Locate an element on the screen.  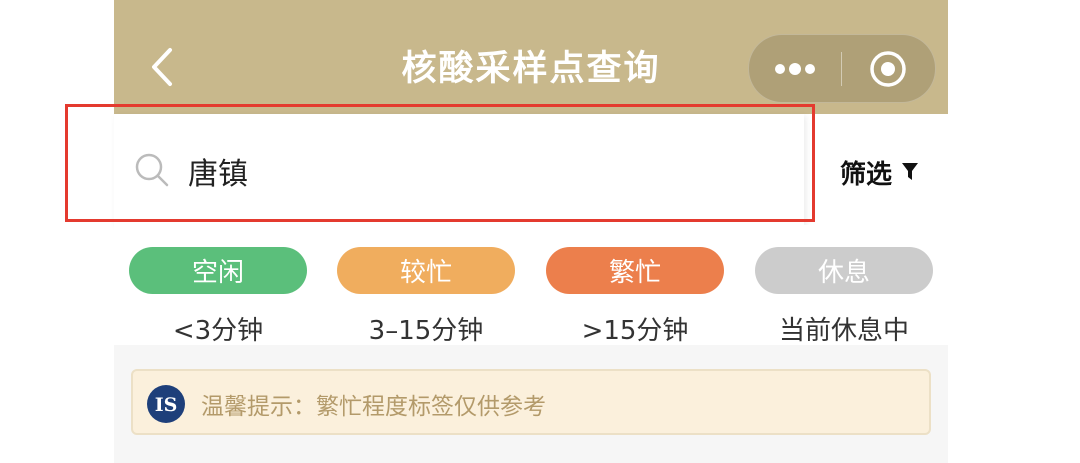
tip-banner: IS 温馨提示：繁忙程度标签仅供参考 is located at coordinates (531, 402).